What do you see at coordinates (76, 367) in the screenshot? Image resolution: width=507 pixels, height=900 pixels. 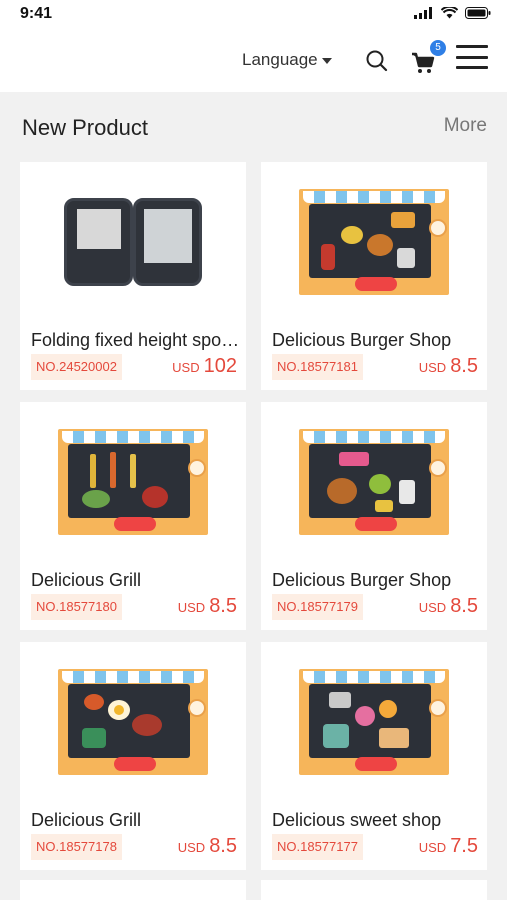 I see `product-sku: NO.24520002` at bounding box center [76, 367].